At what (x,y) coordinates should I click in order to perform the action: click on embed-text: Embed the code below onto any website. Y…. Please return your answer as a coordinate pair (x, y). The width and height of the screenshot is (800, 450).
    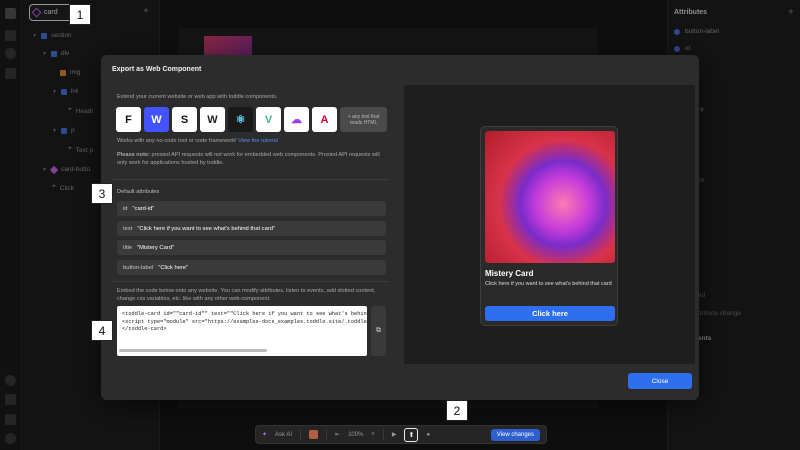
    Looking at the image, I should click on (246, 295).